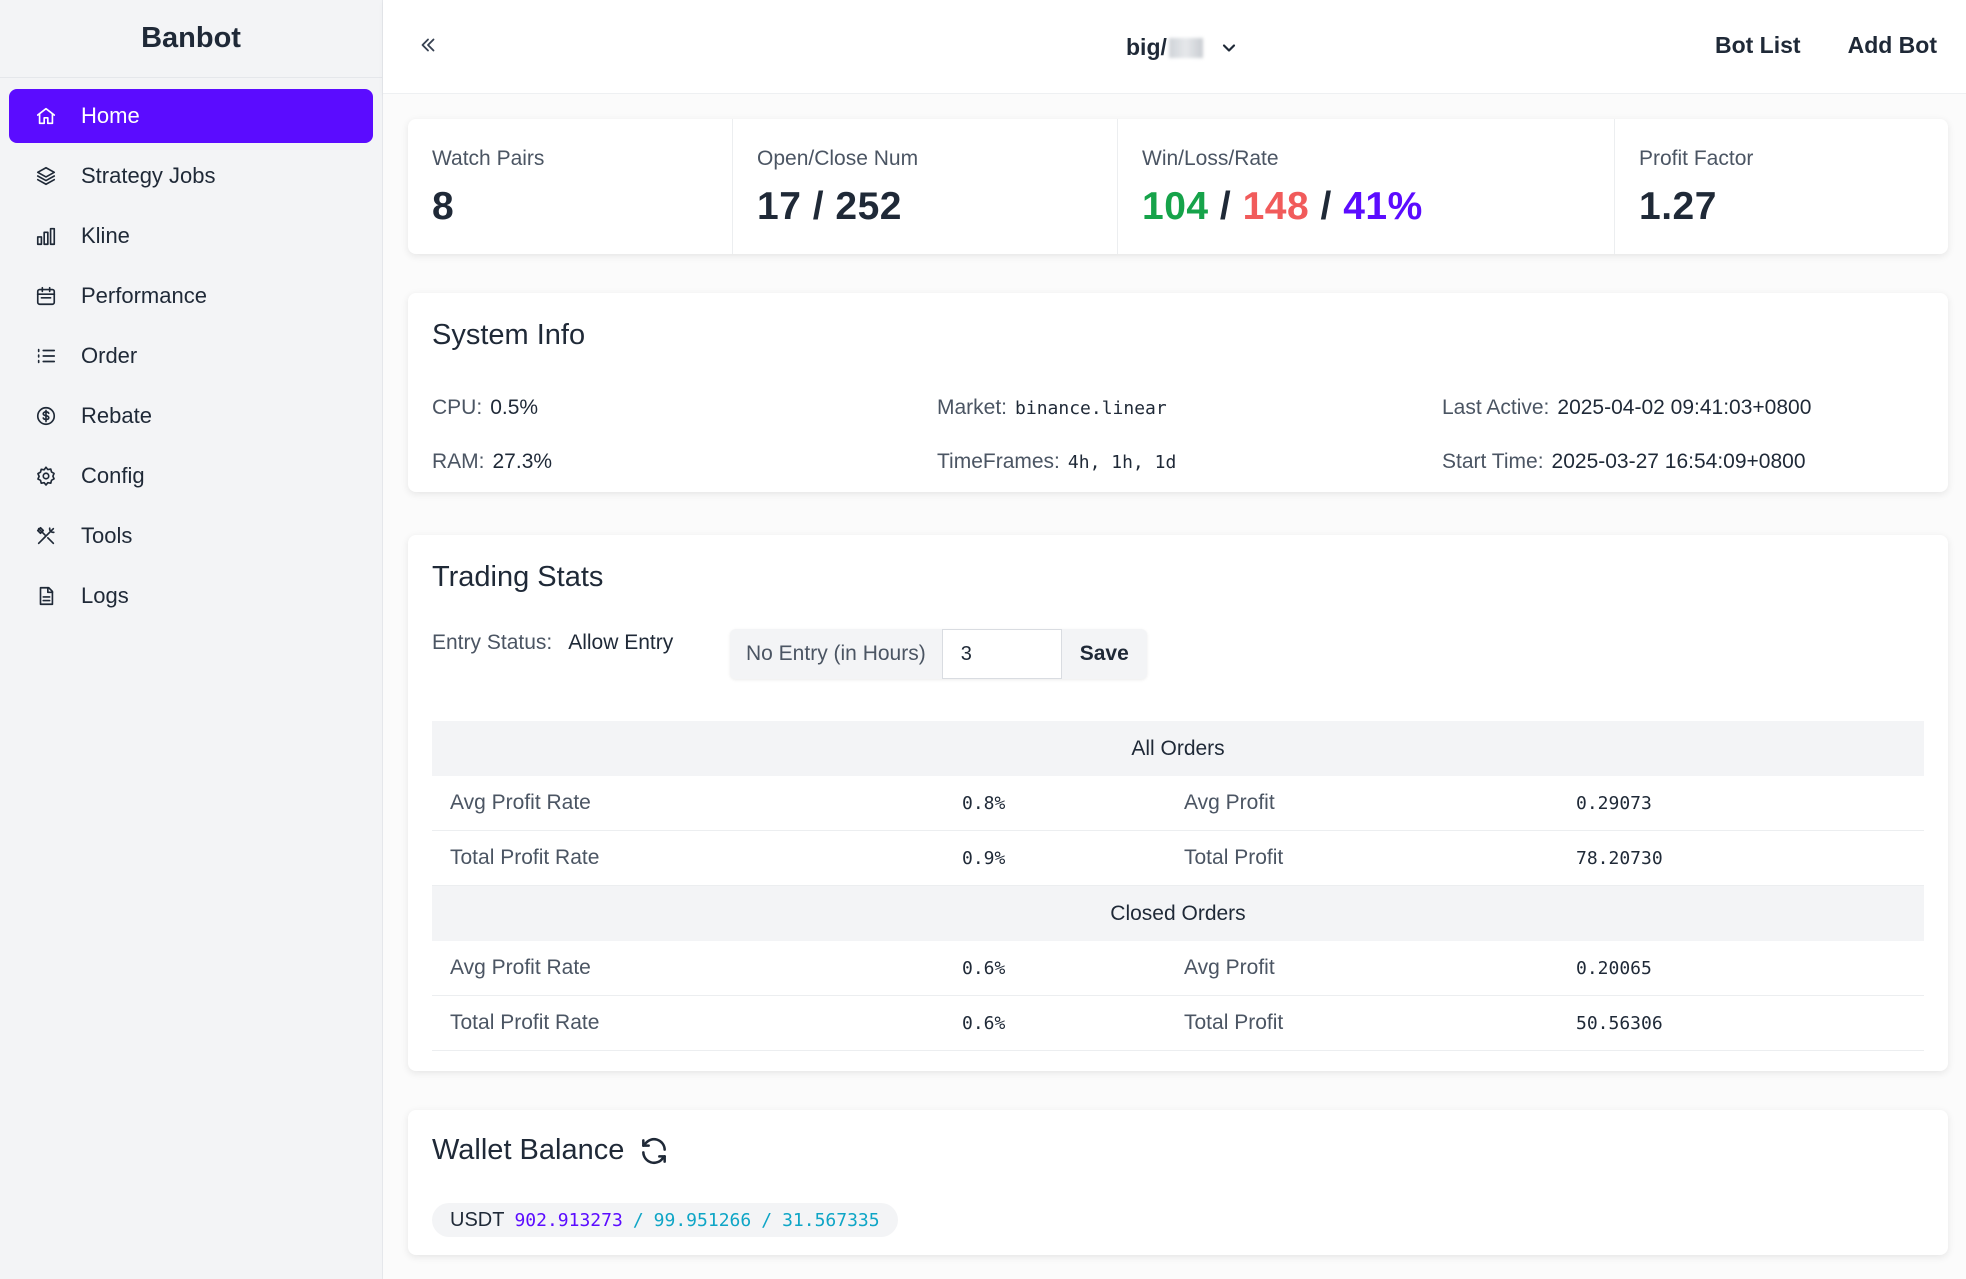 The height and width of the screenshot is (1279, 1966). I want to click on layers-icon, so click(46, 176).